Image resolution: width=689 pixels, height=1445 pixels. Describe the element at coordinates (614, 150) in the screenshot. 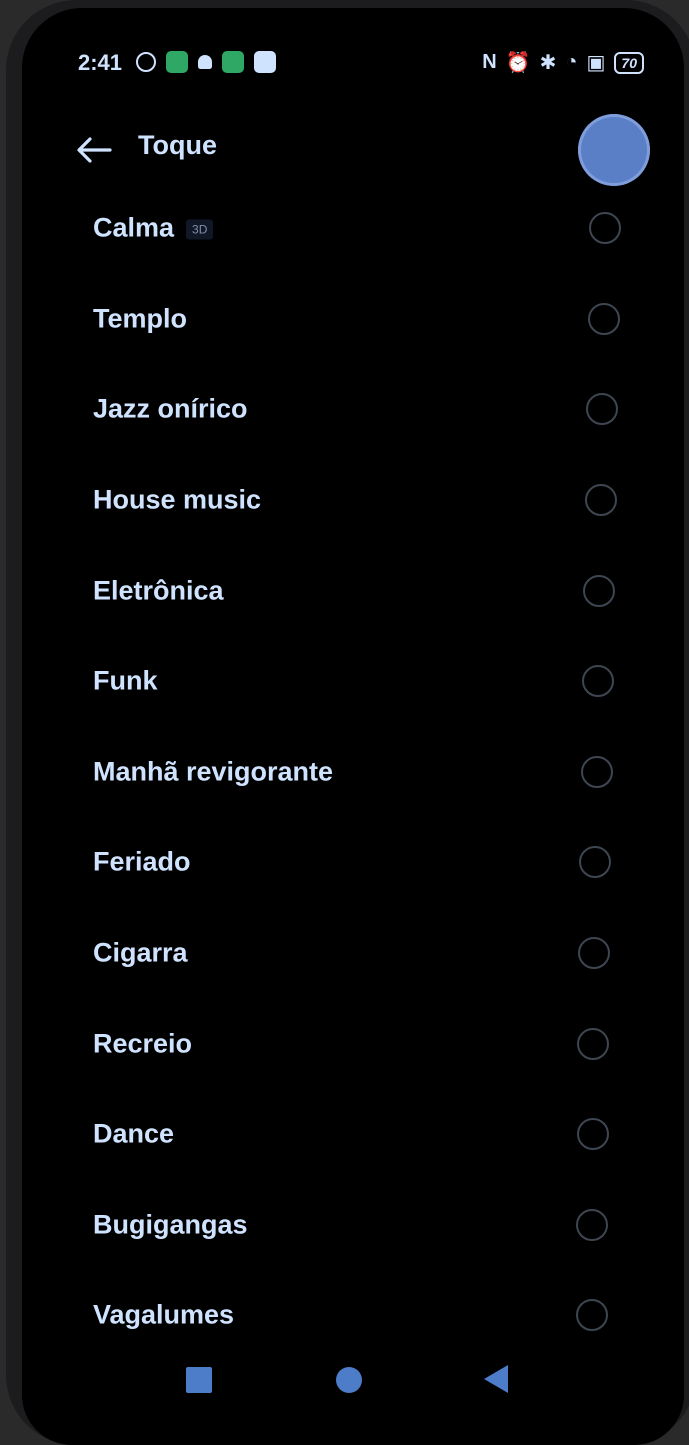

I see `floating-avatar` at that location.